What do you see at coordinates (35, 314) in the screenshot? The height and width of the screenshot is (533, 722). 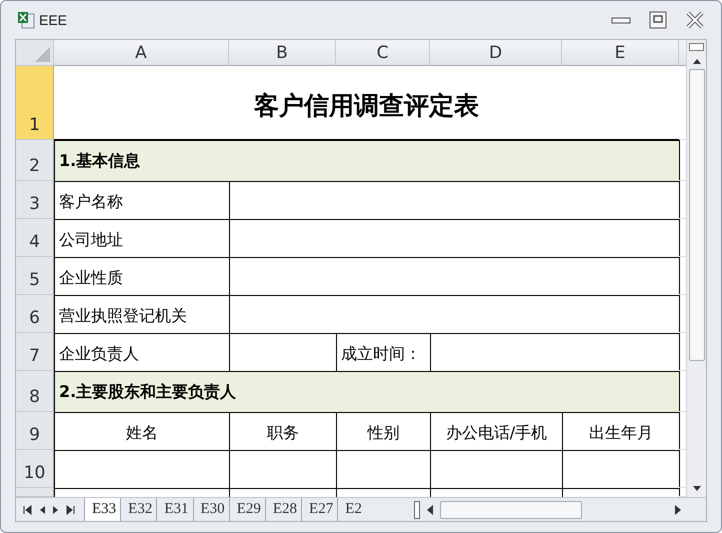 I see `row-header: 6` at bounding box center [35, 314].